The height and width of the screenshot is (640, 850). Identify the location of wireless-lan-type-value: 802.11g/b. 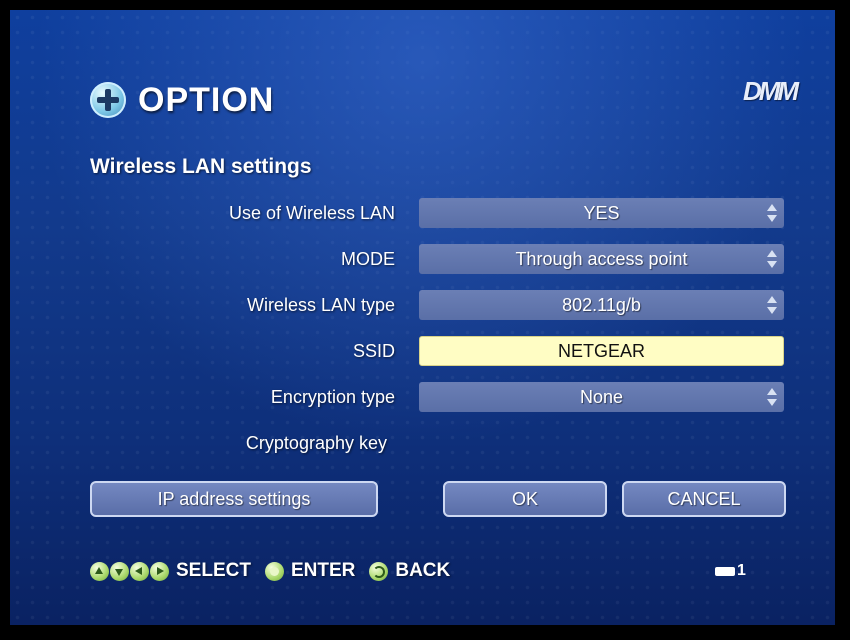
(601, 304).